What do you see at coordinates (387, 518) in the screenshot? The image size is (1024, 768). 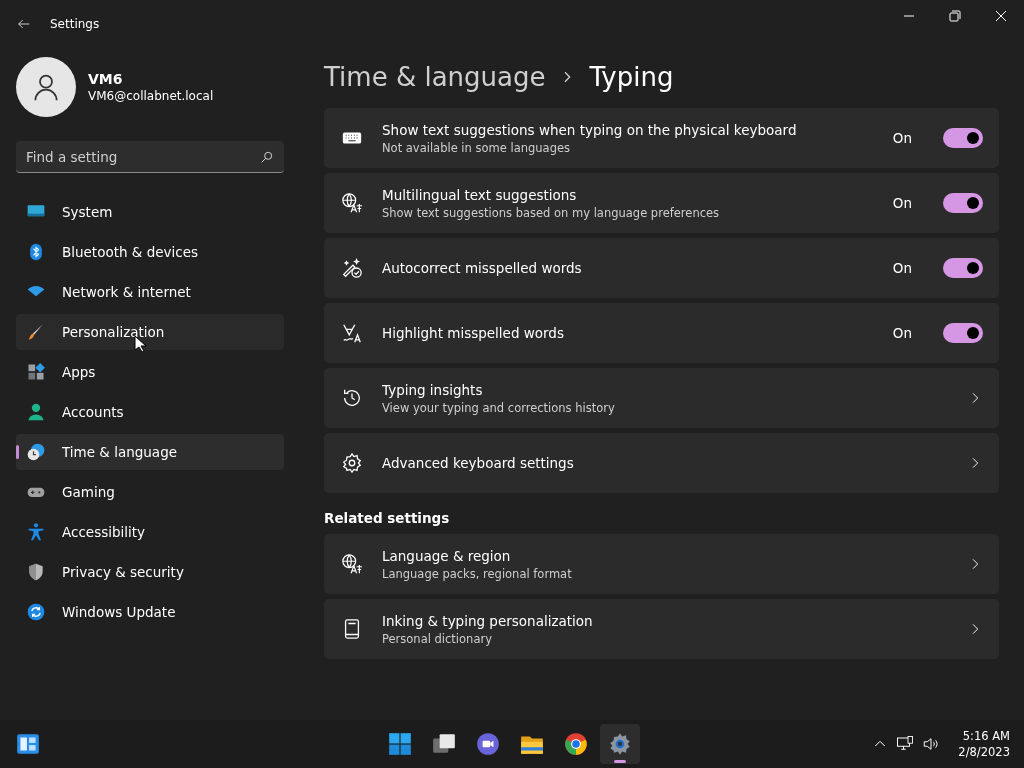 I see `section-heading: Related settings` at bounding box center [387, 518].